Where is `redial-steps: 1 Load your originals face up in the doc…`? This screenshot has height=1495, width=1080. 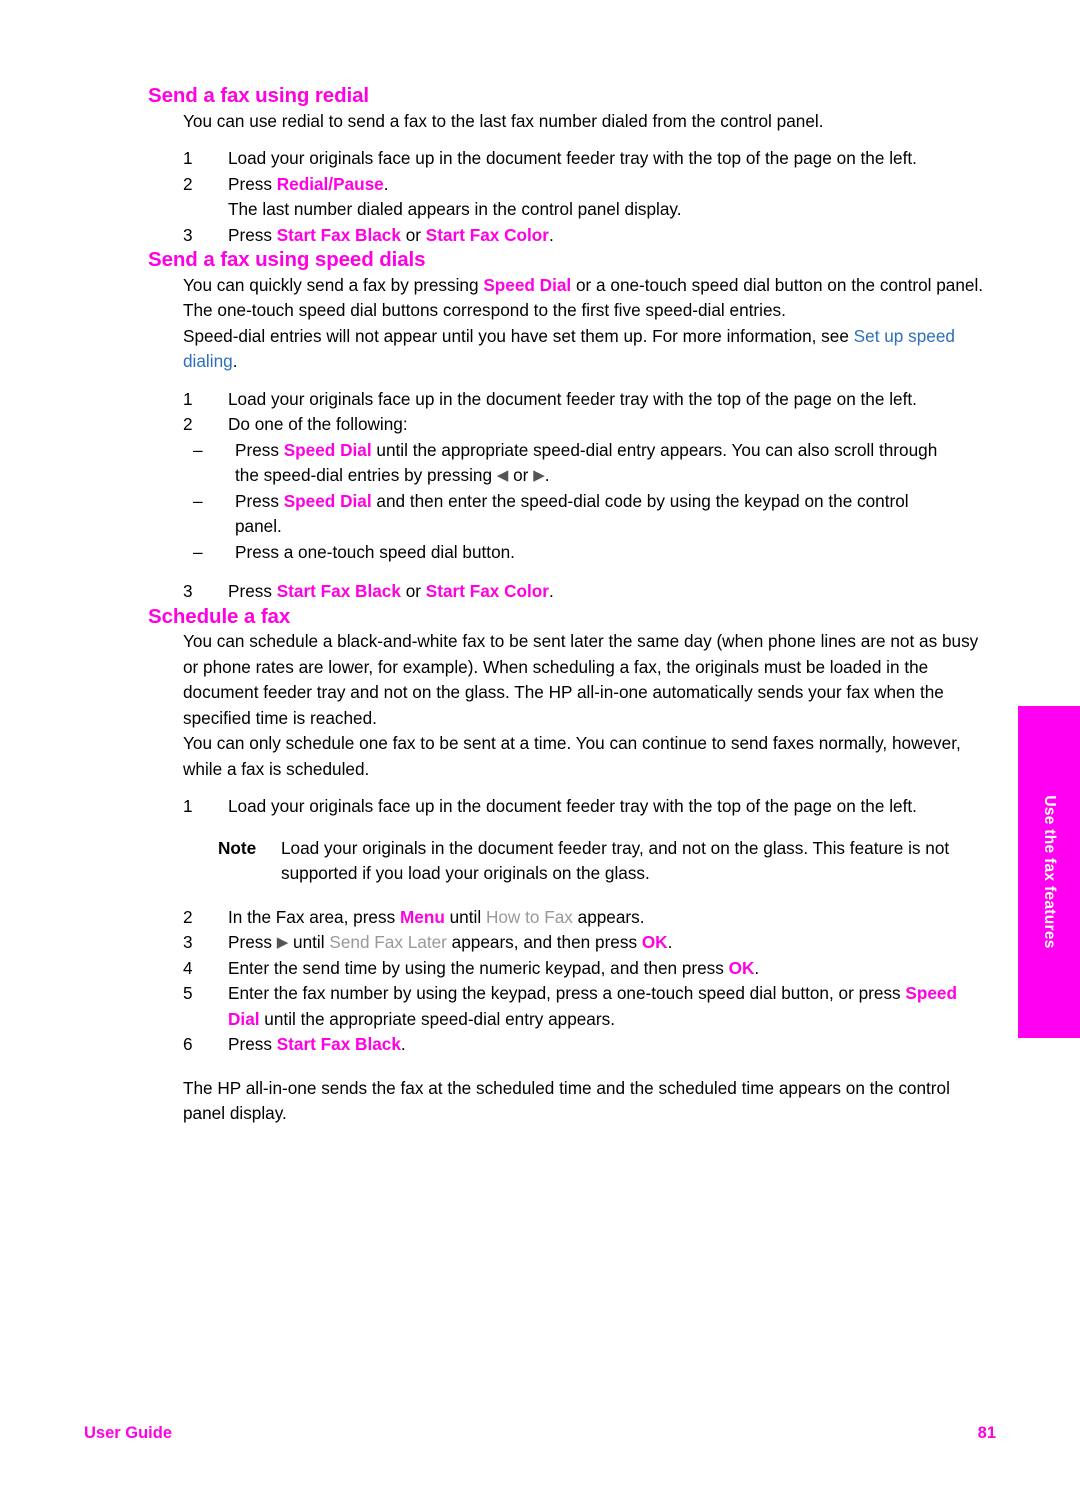 redial-steps: 1 Load your originals face up in the doc… is located at coordinates (588, 197).